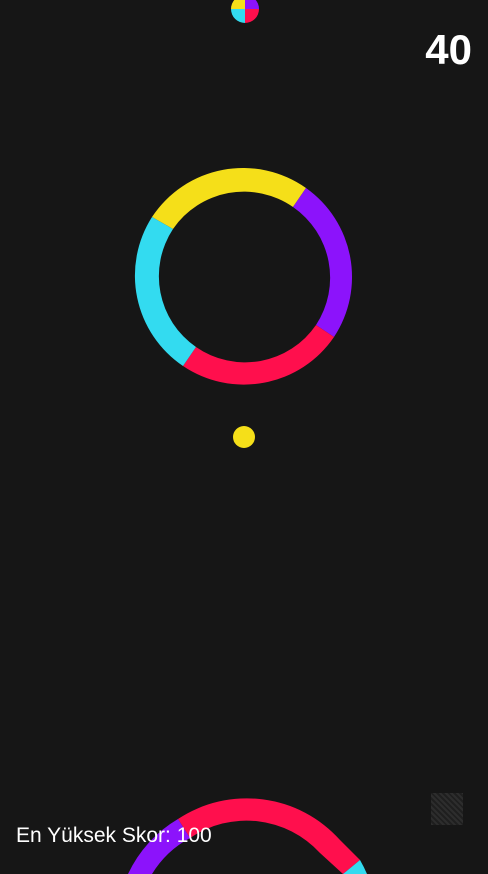  What do you see at coordinates (447, 809) in the screenshot?
I see `compression-artifact` at bounding box center [447, 809].